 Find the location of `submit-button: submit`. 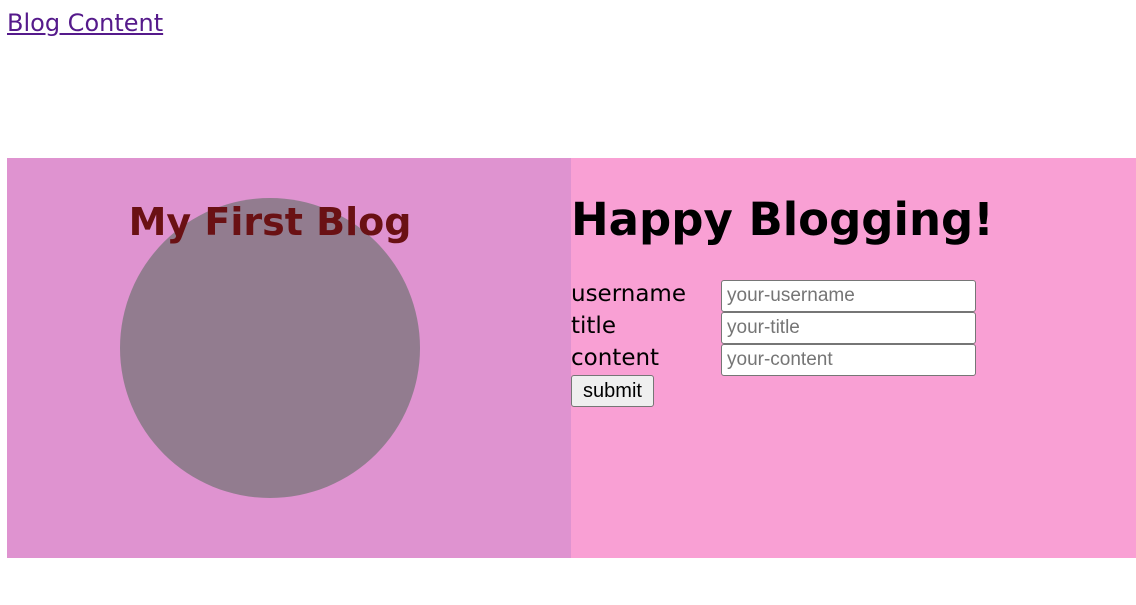

submit-button: submit is located at coordinates (612, 391).